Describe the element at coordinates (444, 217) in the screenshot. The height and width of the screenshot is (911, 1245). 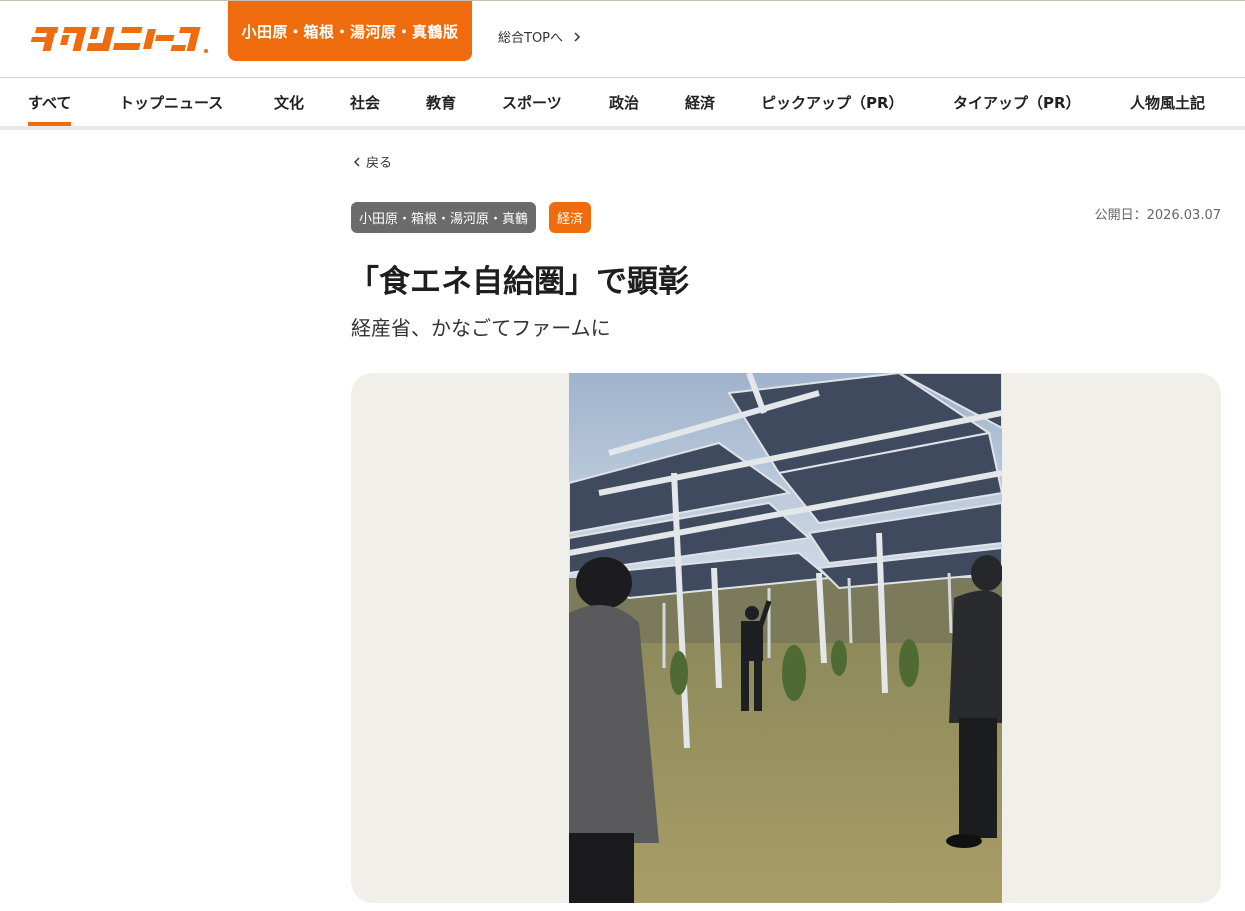
I see `area-tag: 小田原・箱根・湯河原・真鶴` at that location.